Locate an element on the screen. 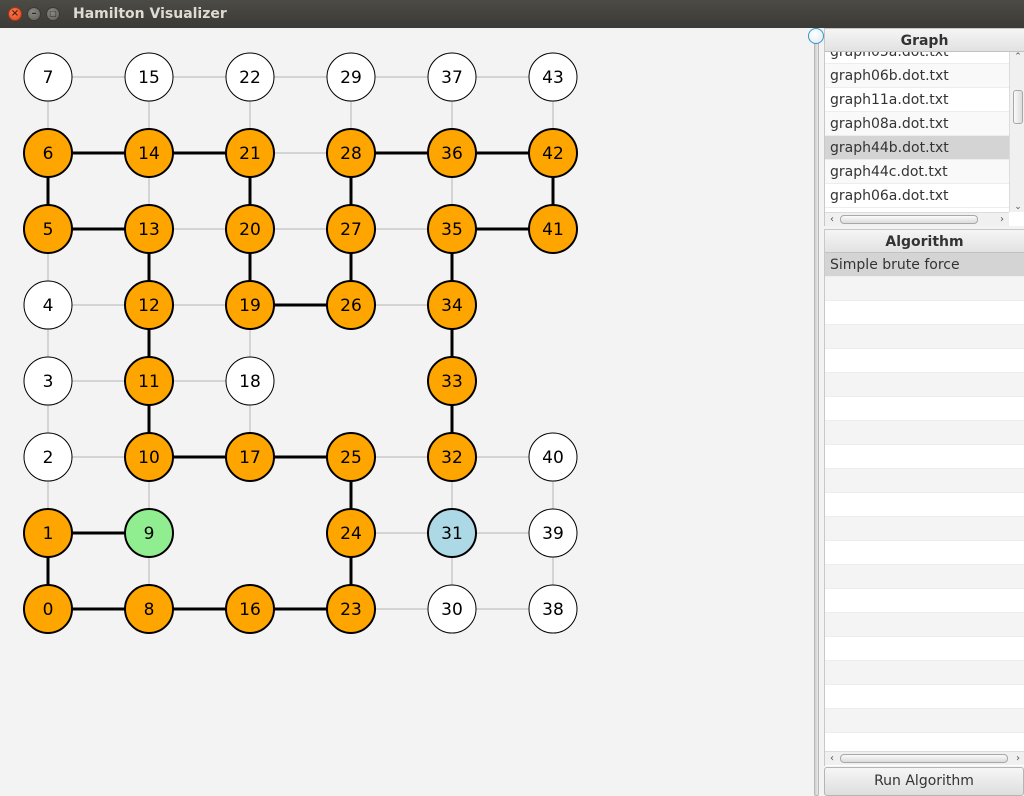 The image size is (1024, 796). node-label: 40 is located at coordinates (553, 458).